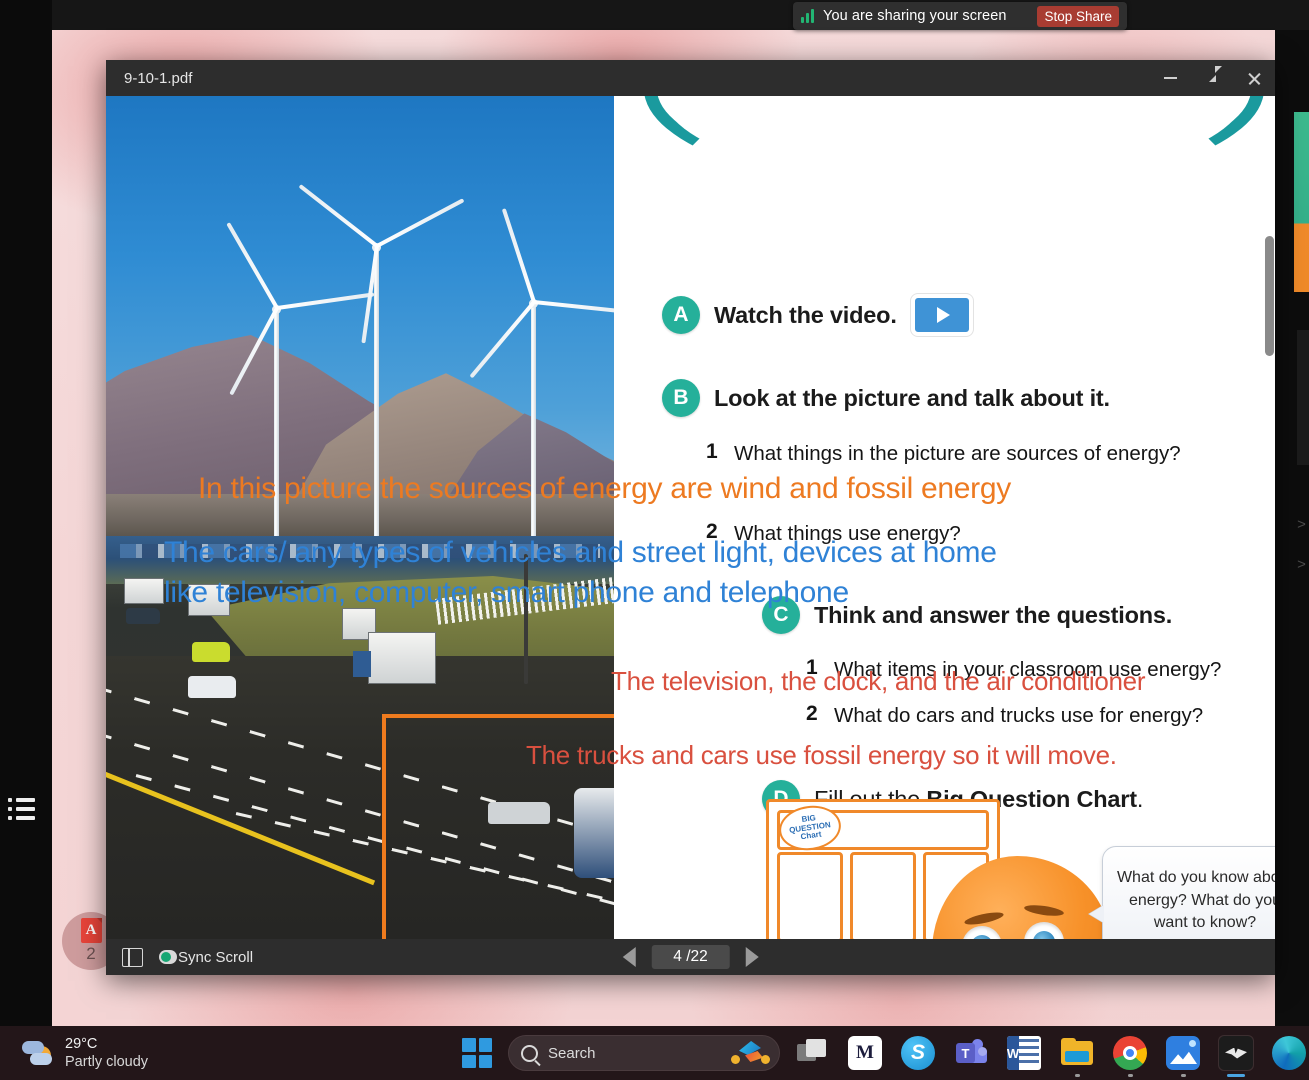 The width and height of the screenshot is (1309, 1080). I want to click on windows-start-icon, so click(477, 1053).